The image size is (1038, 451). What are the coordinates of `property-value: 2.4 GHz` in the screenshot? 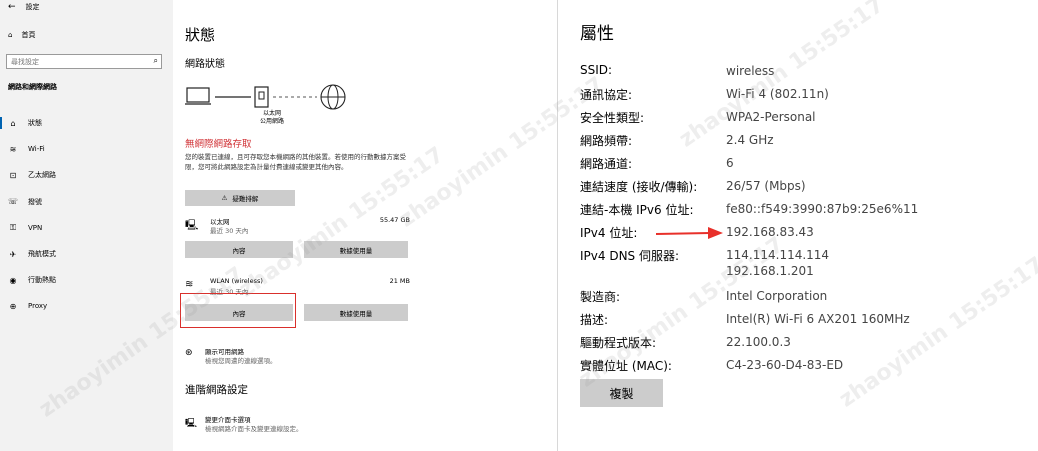 It's located at (750, 140).